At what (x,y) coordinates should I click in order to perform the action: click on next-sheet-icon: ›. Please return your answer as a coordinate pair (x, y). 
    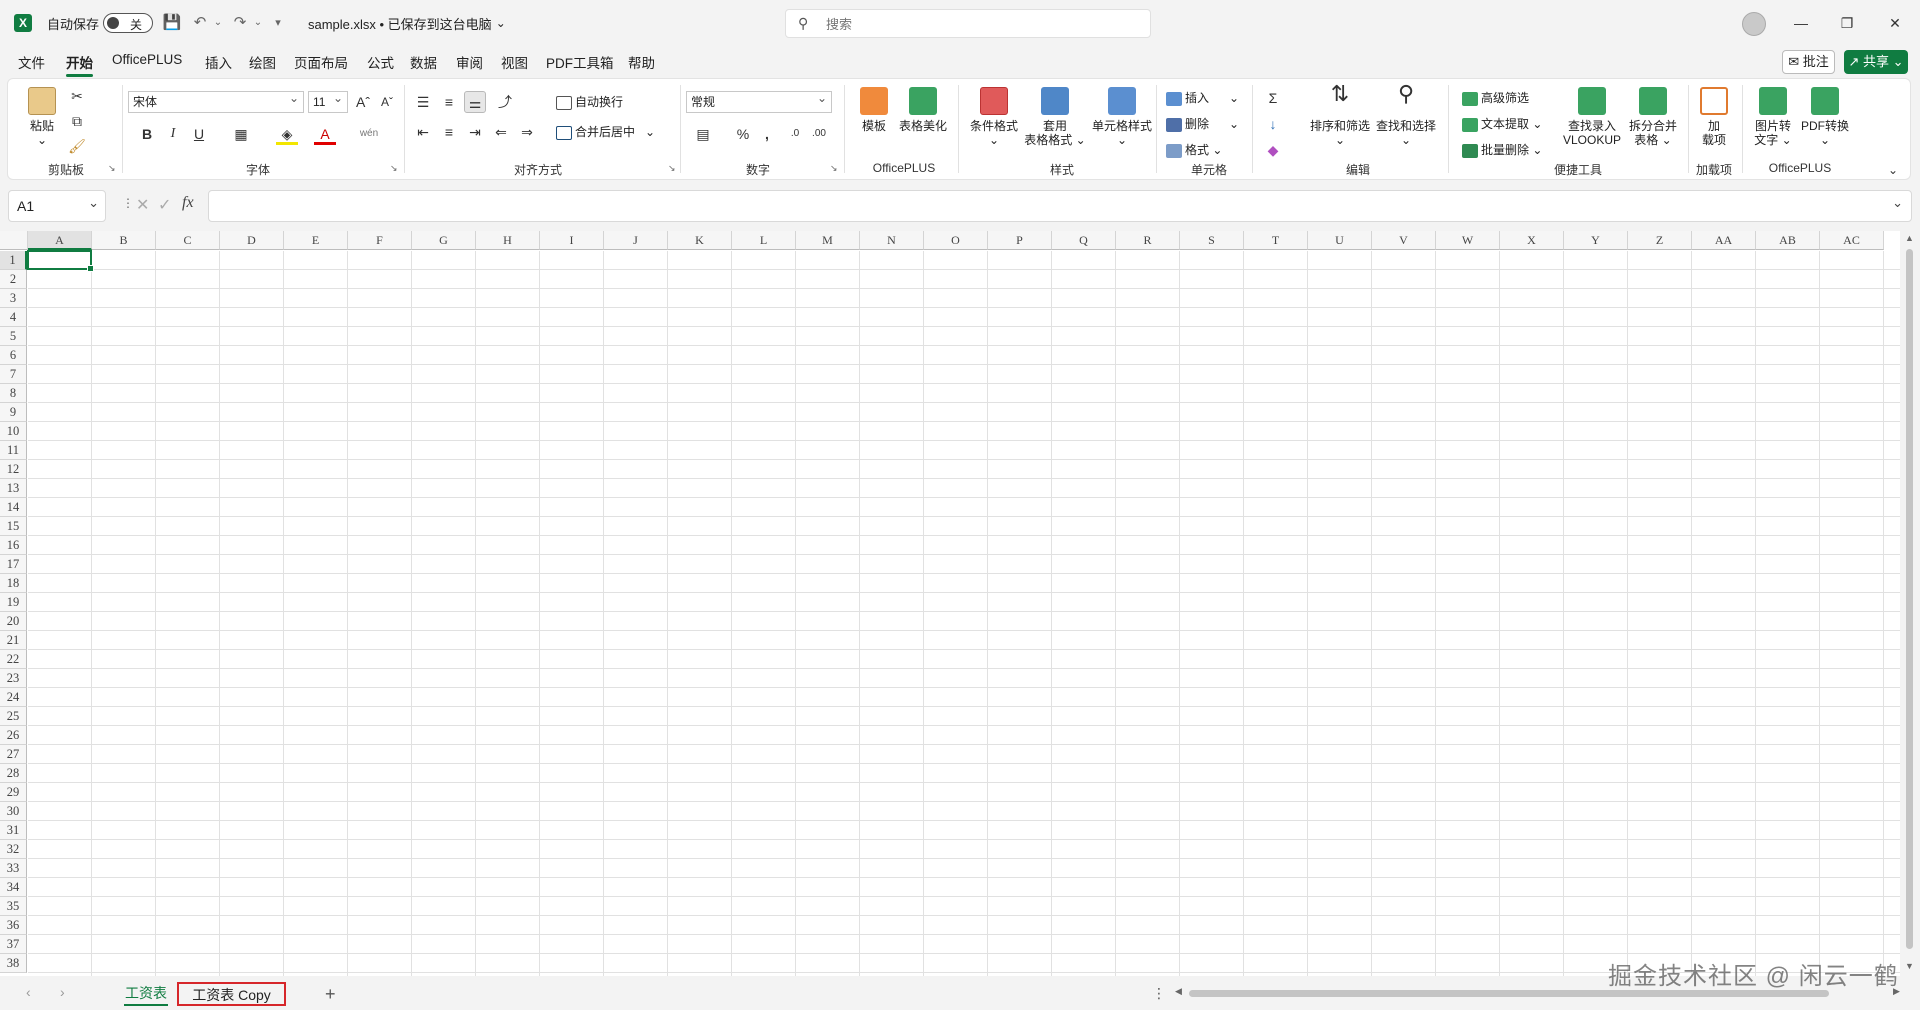
    Looking at the image, I should click on (62, 992).